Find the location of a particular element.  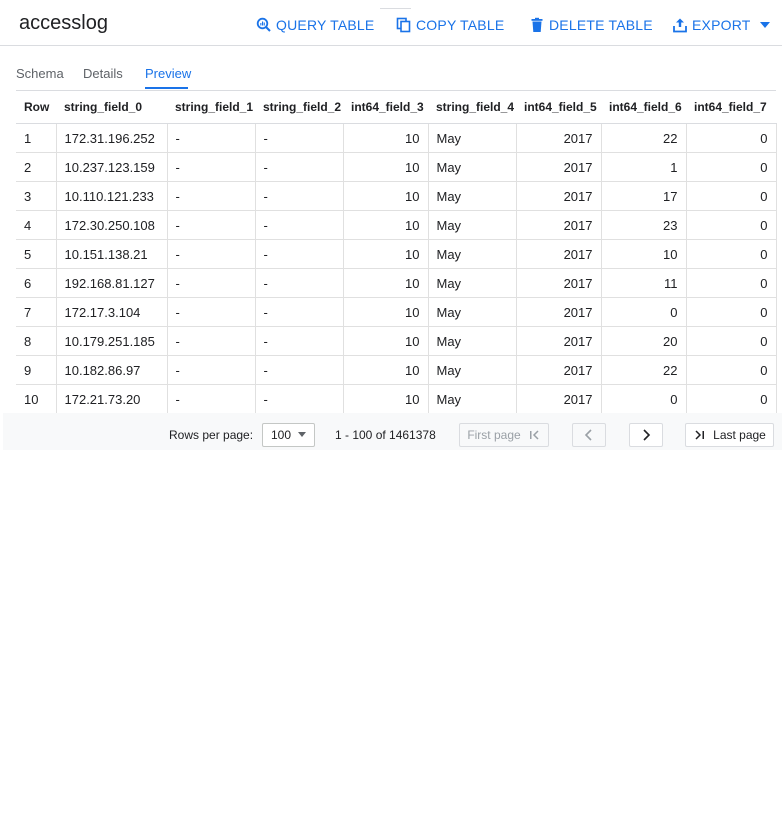

divider is located at coordinates (395, 8).